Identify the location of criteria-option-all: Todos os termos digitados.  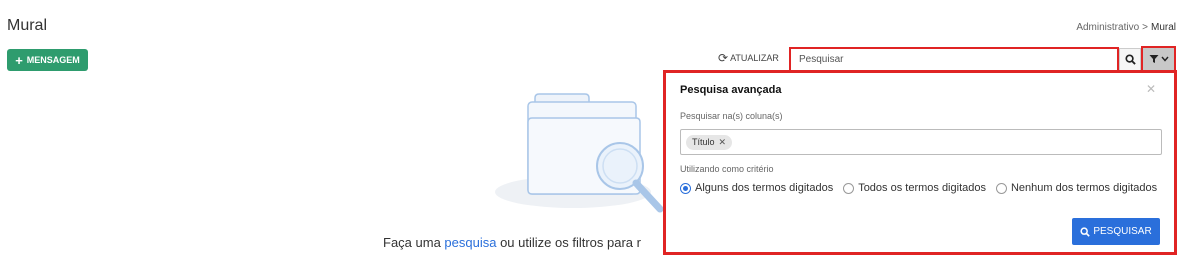
(914, 188).